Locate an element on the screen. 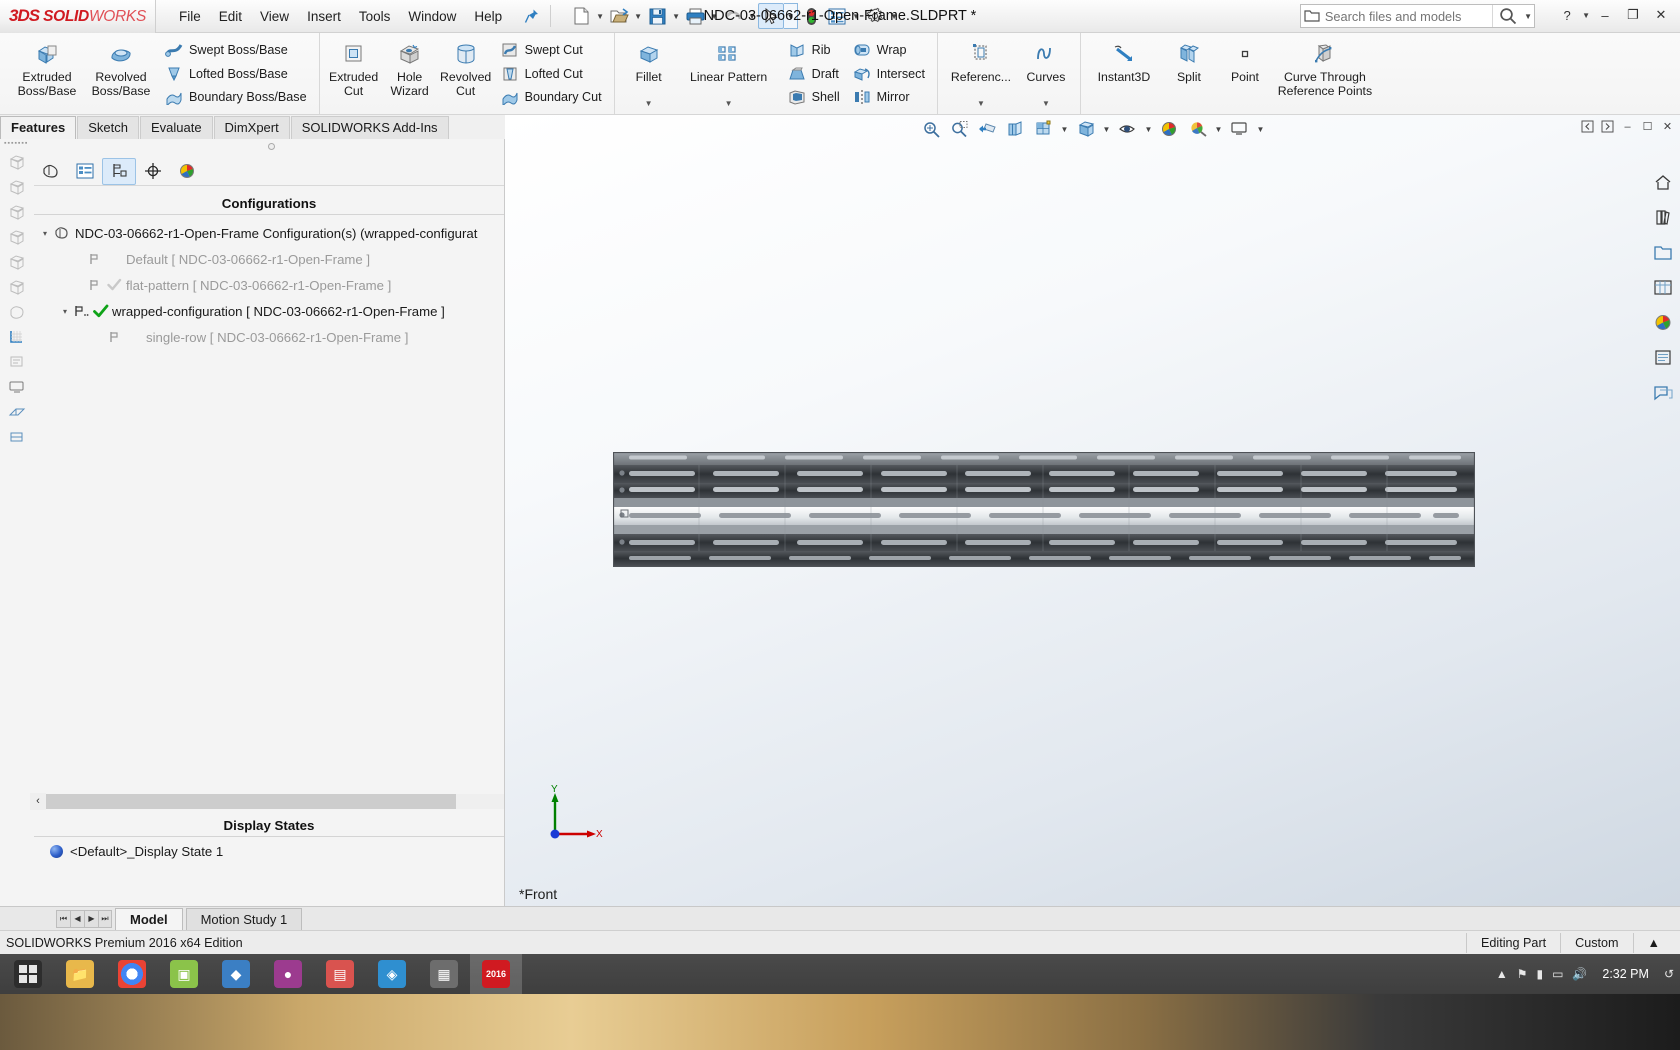 This screenshot has height=1050, width=1680. extruded-boss-base-button: Extruded Boss/Base is located at coordinates (47, 73).